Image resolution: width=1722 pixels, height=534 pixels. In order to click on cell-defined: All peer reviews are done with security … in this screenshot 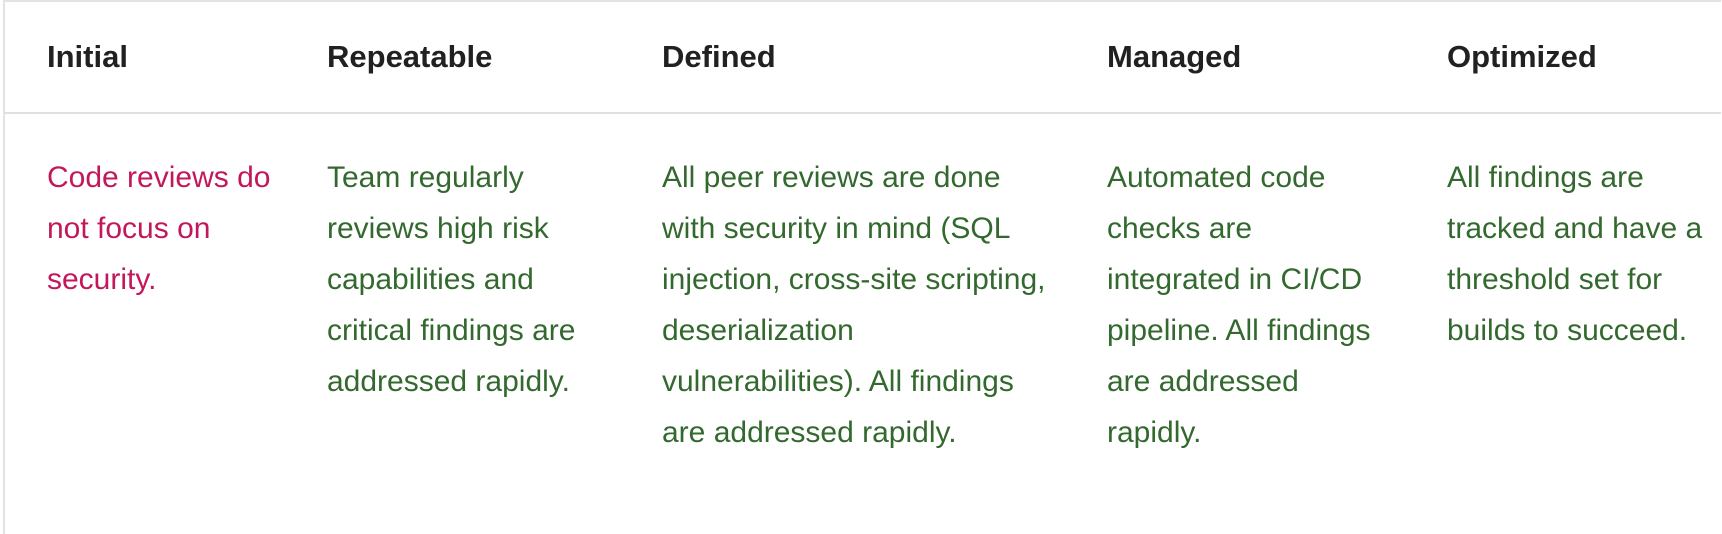, I will do `click(854, 305)`.